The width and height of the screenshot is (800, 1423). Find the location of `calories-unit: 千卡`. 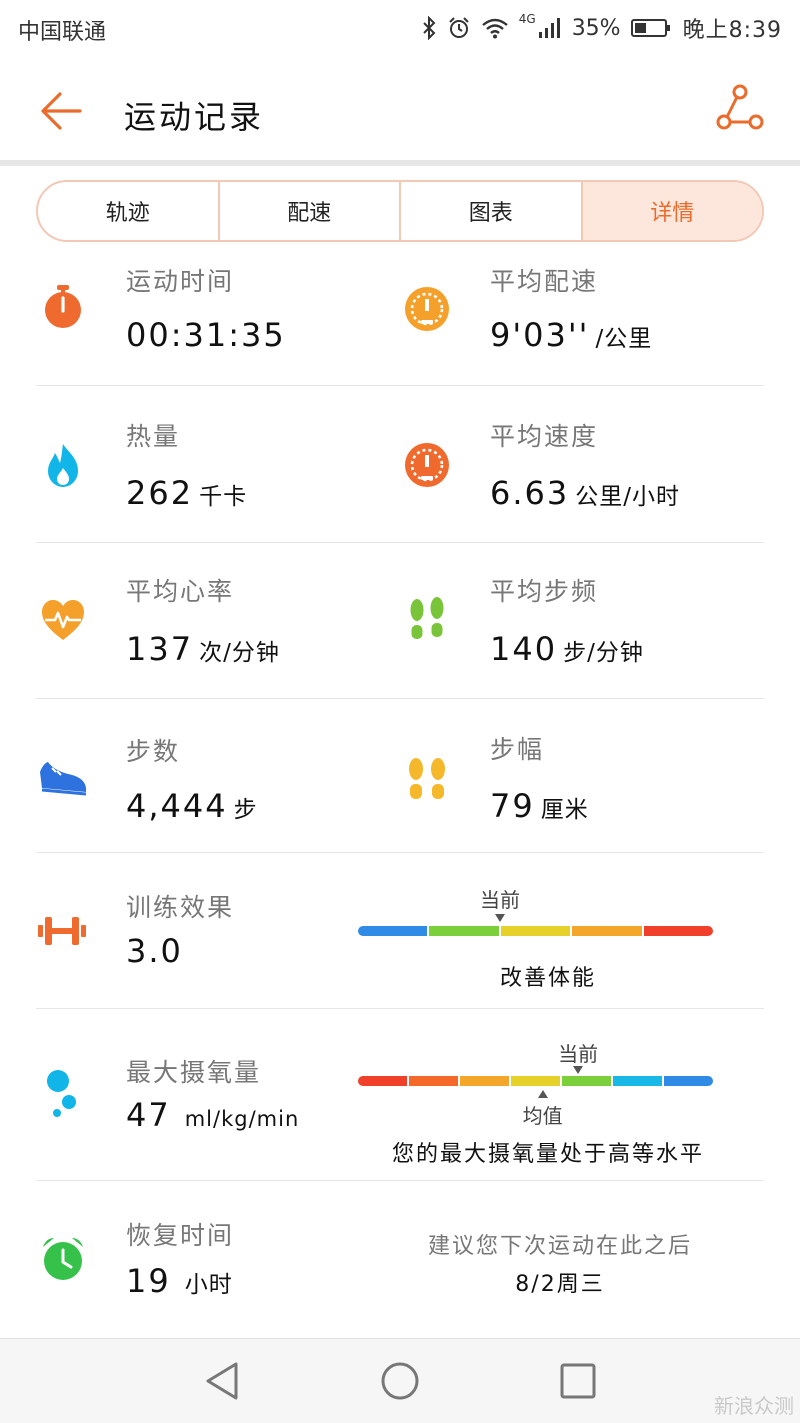

calories-unit: 千卡 is located at coordinates (223, 497).